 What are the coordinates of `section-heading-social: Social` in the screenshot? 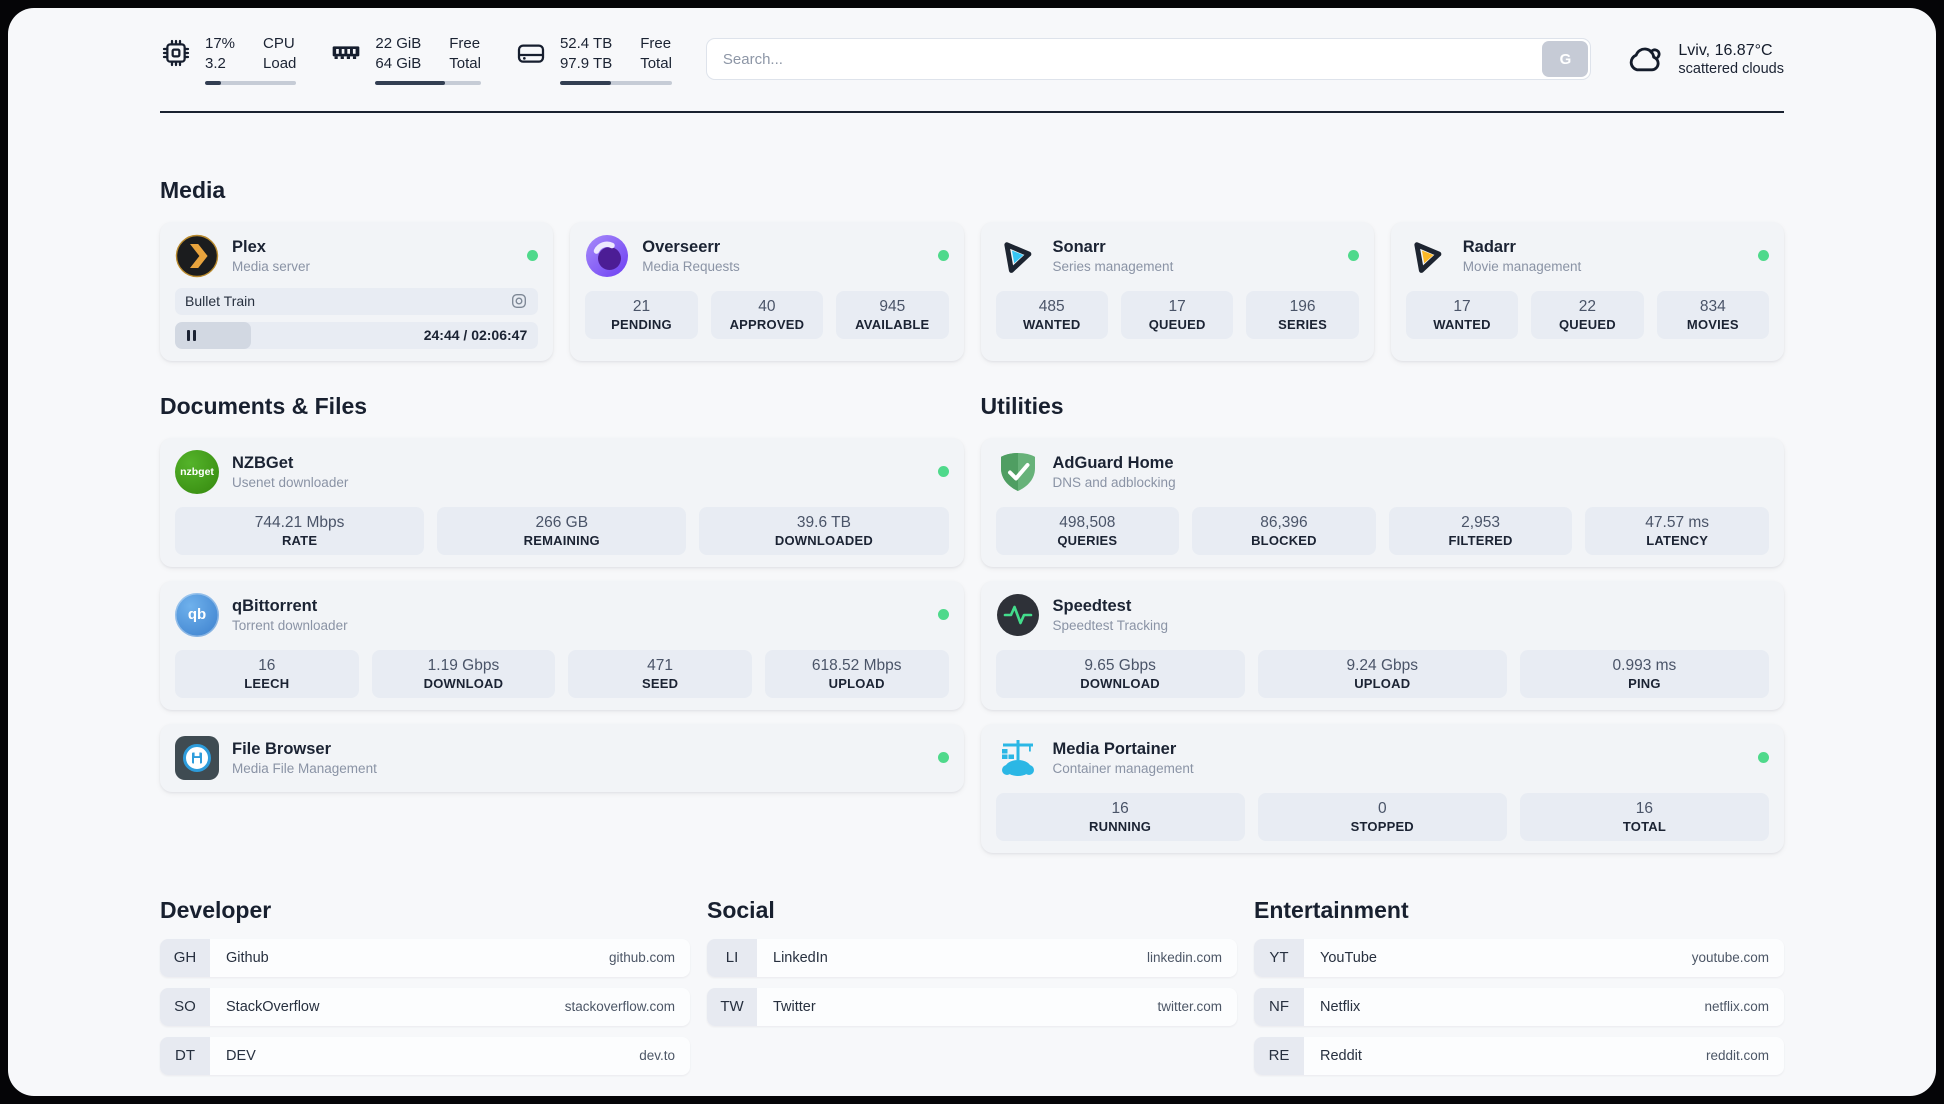 It's located at (741, 909).